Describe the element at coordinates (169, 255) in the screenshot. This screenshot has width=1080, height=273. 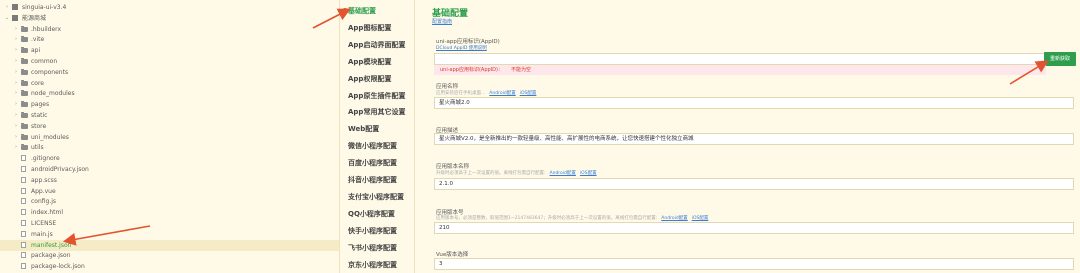
I see `tree-item: package.json` at that location.